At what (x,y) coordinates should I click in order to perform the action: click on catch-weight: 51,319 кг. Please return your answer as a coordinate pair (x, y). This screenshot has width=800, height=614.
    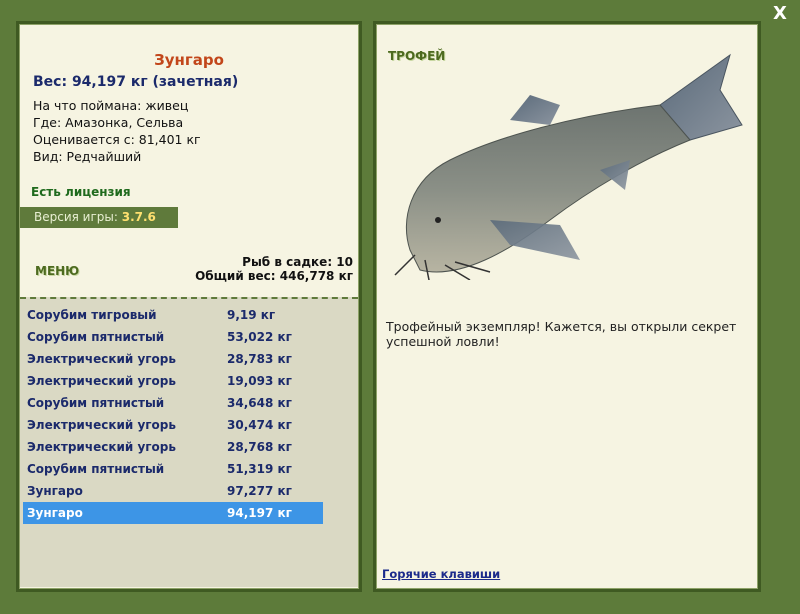
    Looking at the image, I should click on (259, 469).